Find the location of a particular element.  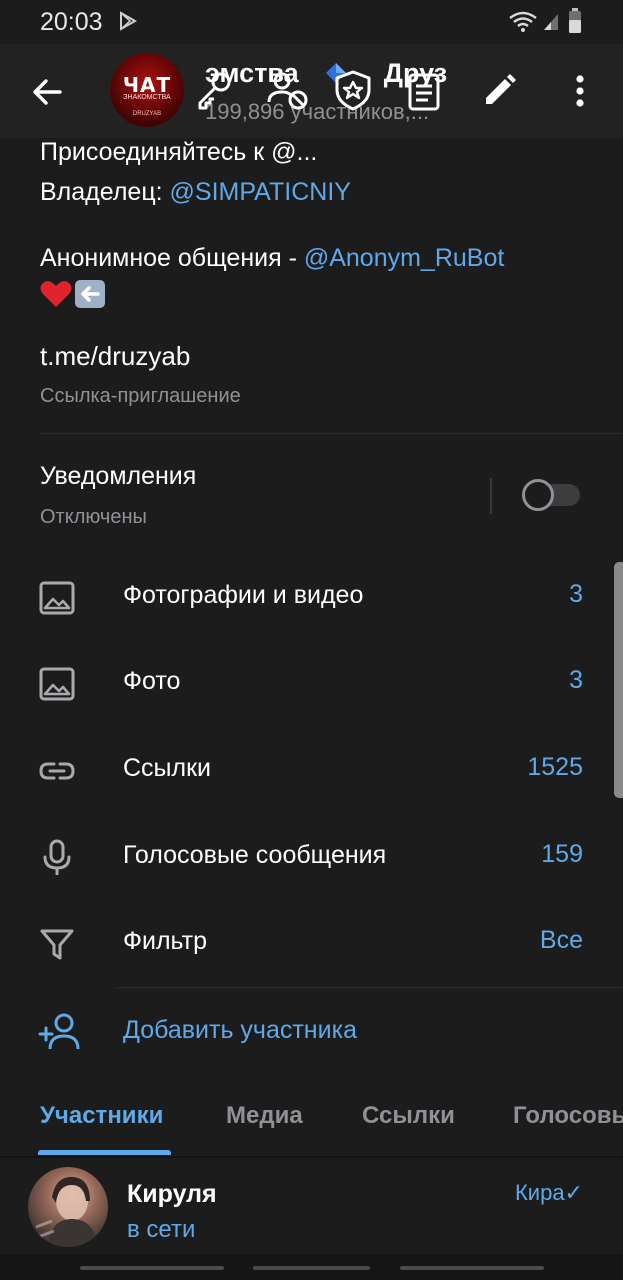

tabs-bar: Участники Медиа Ссылки Голосовые is located at coordinates (311, 1116).